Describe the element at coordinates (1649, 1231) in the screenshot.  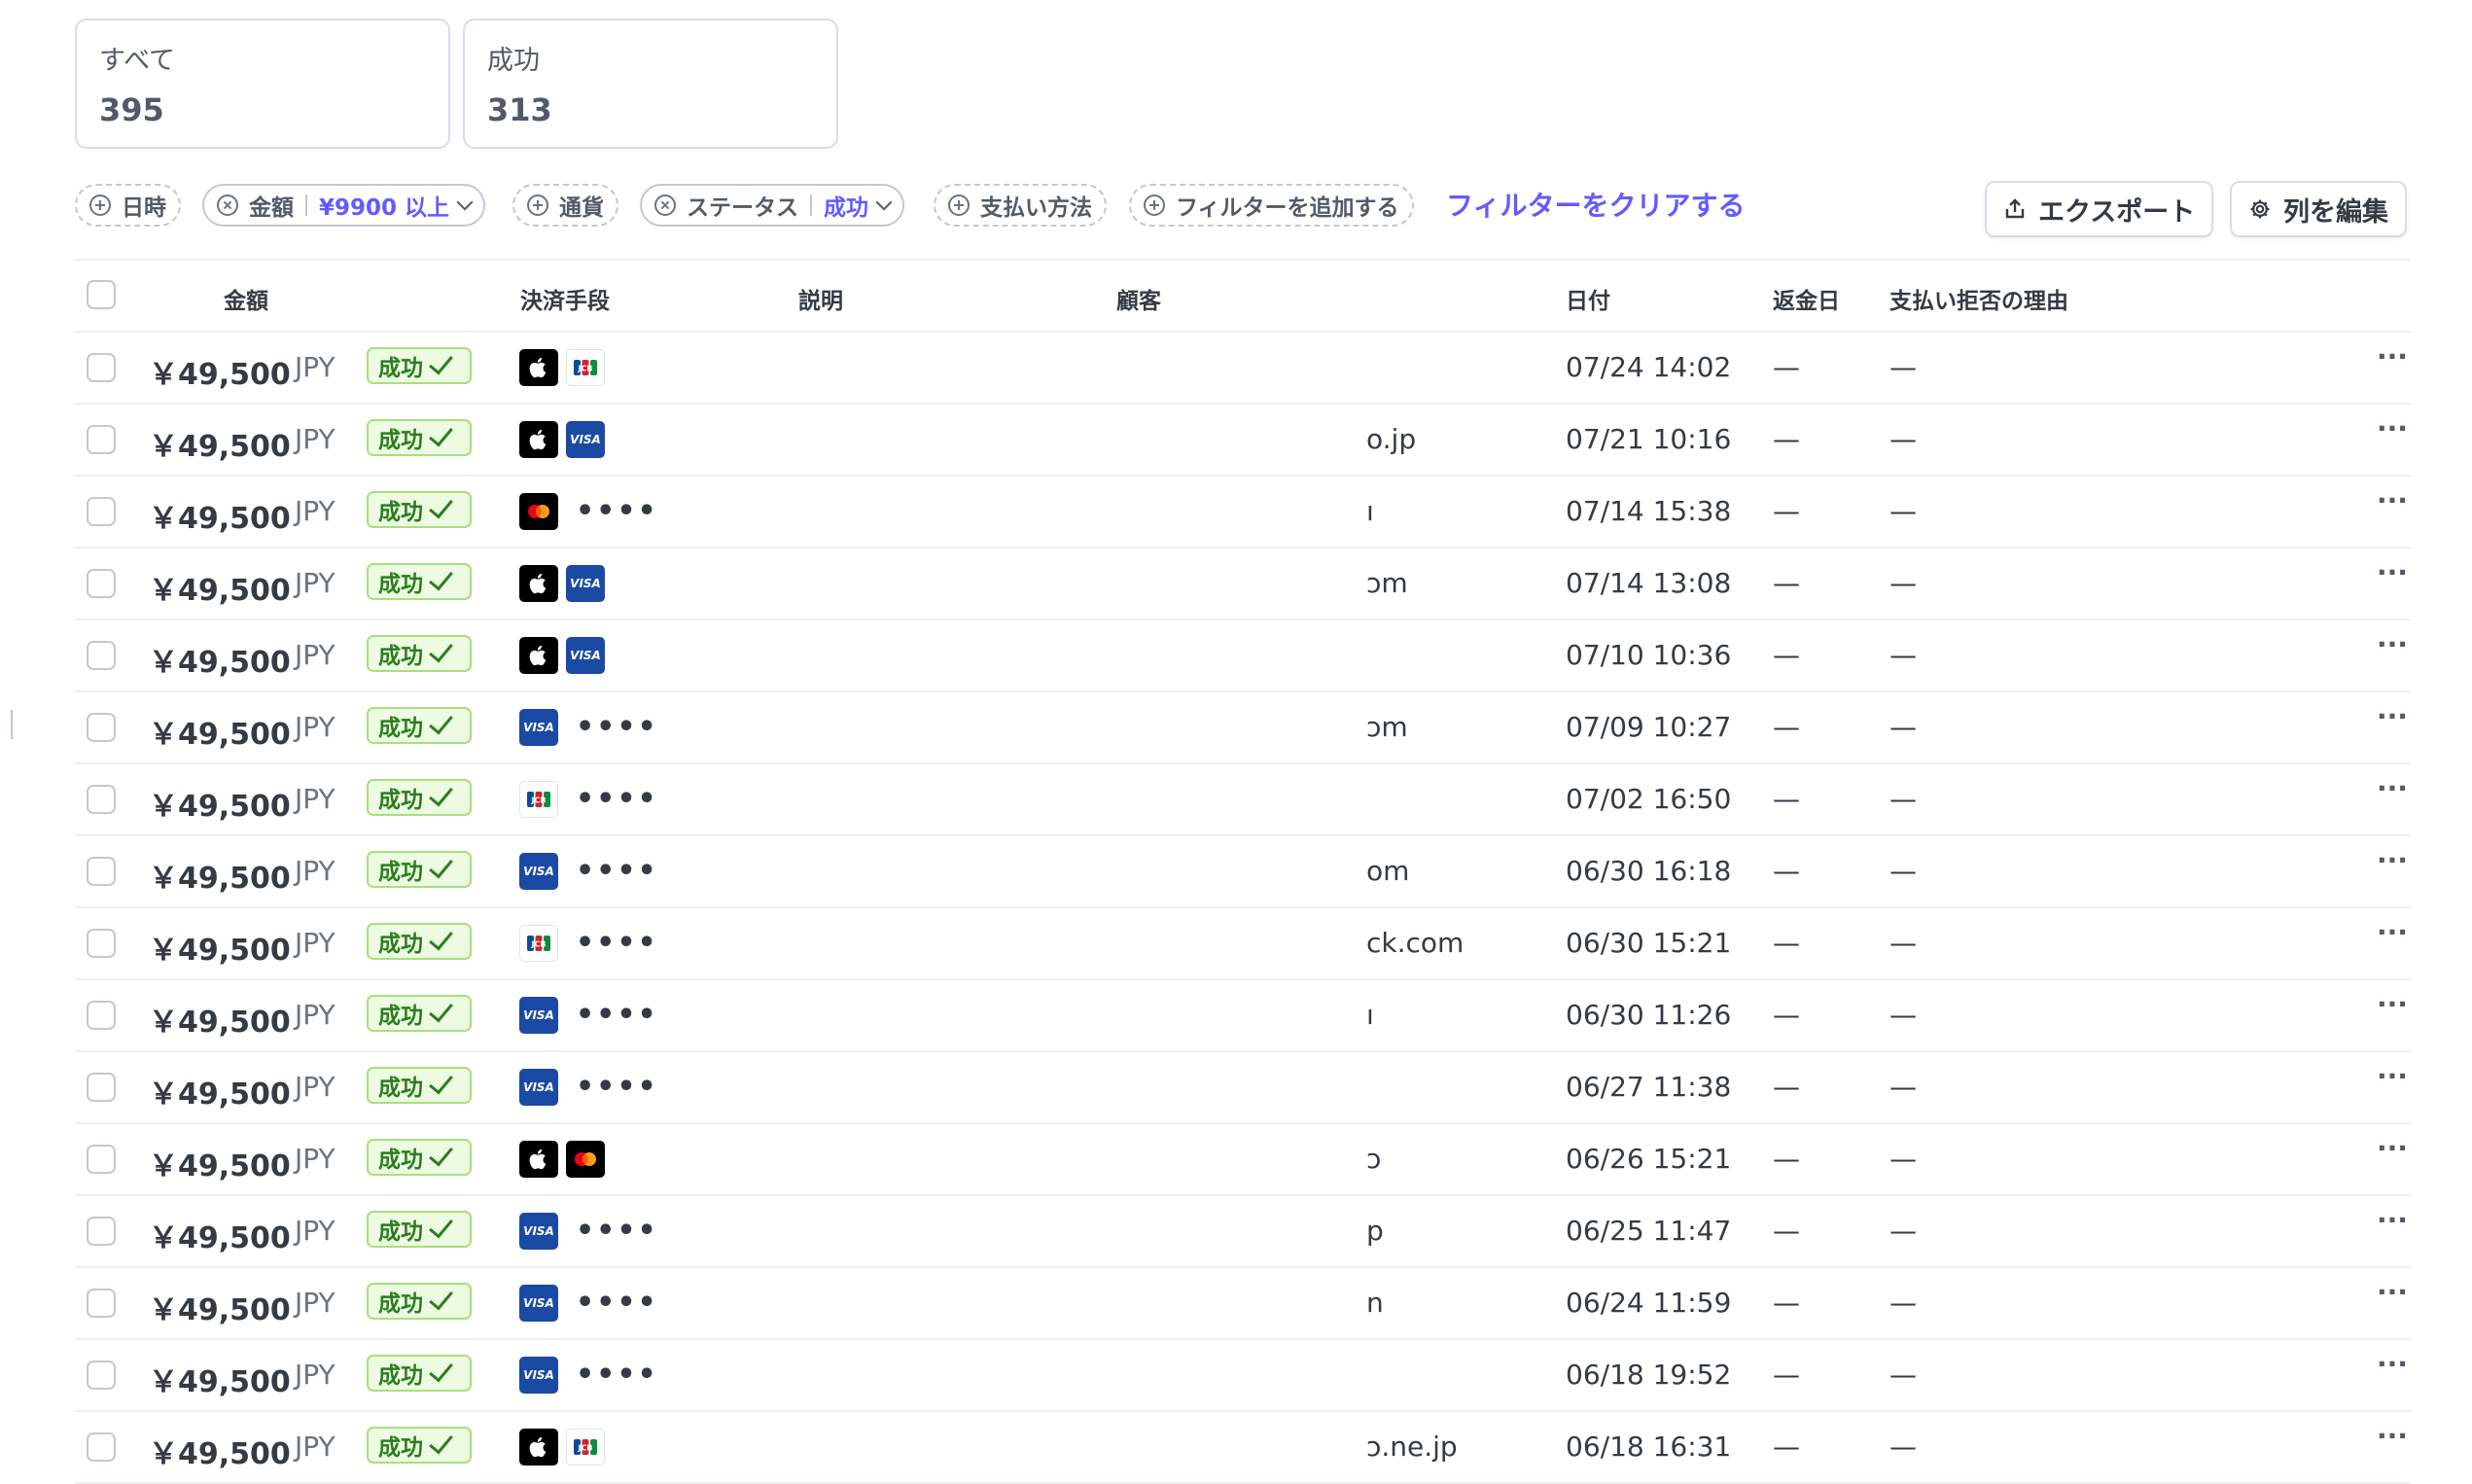
I see `date-cell: 06/25 11:47` at that location.